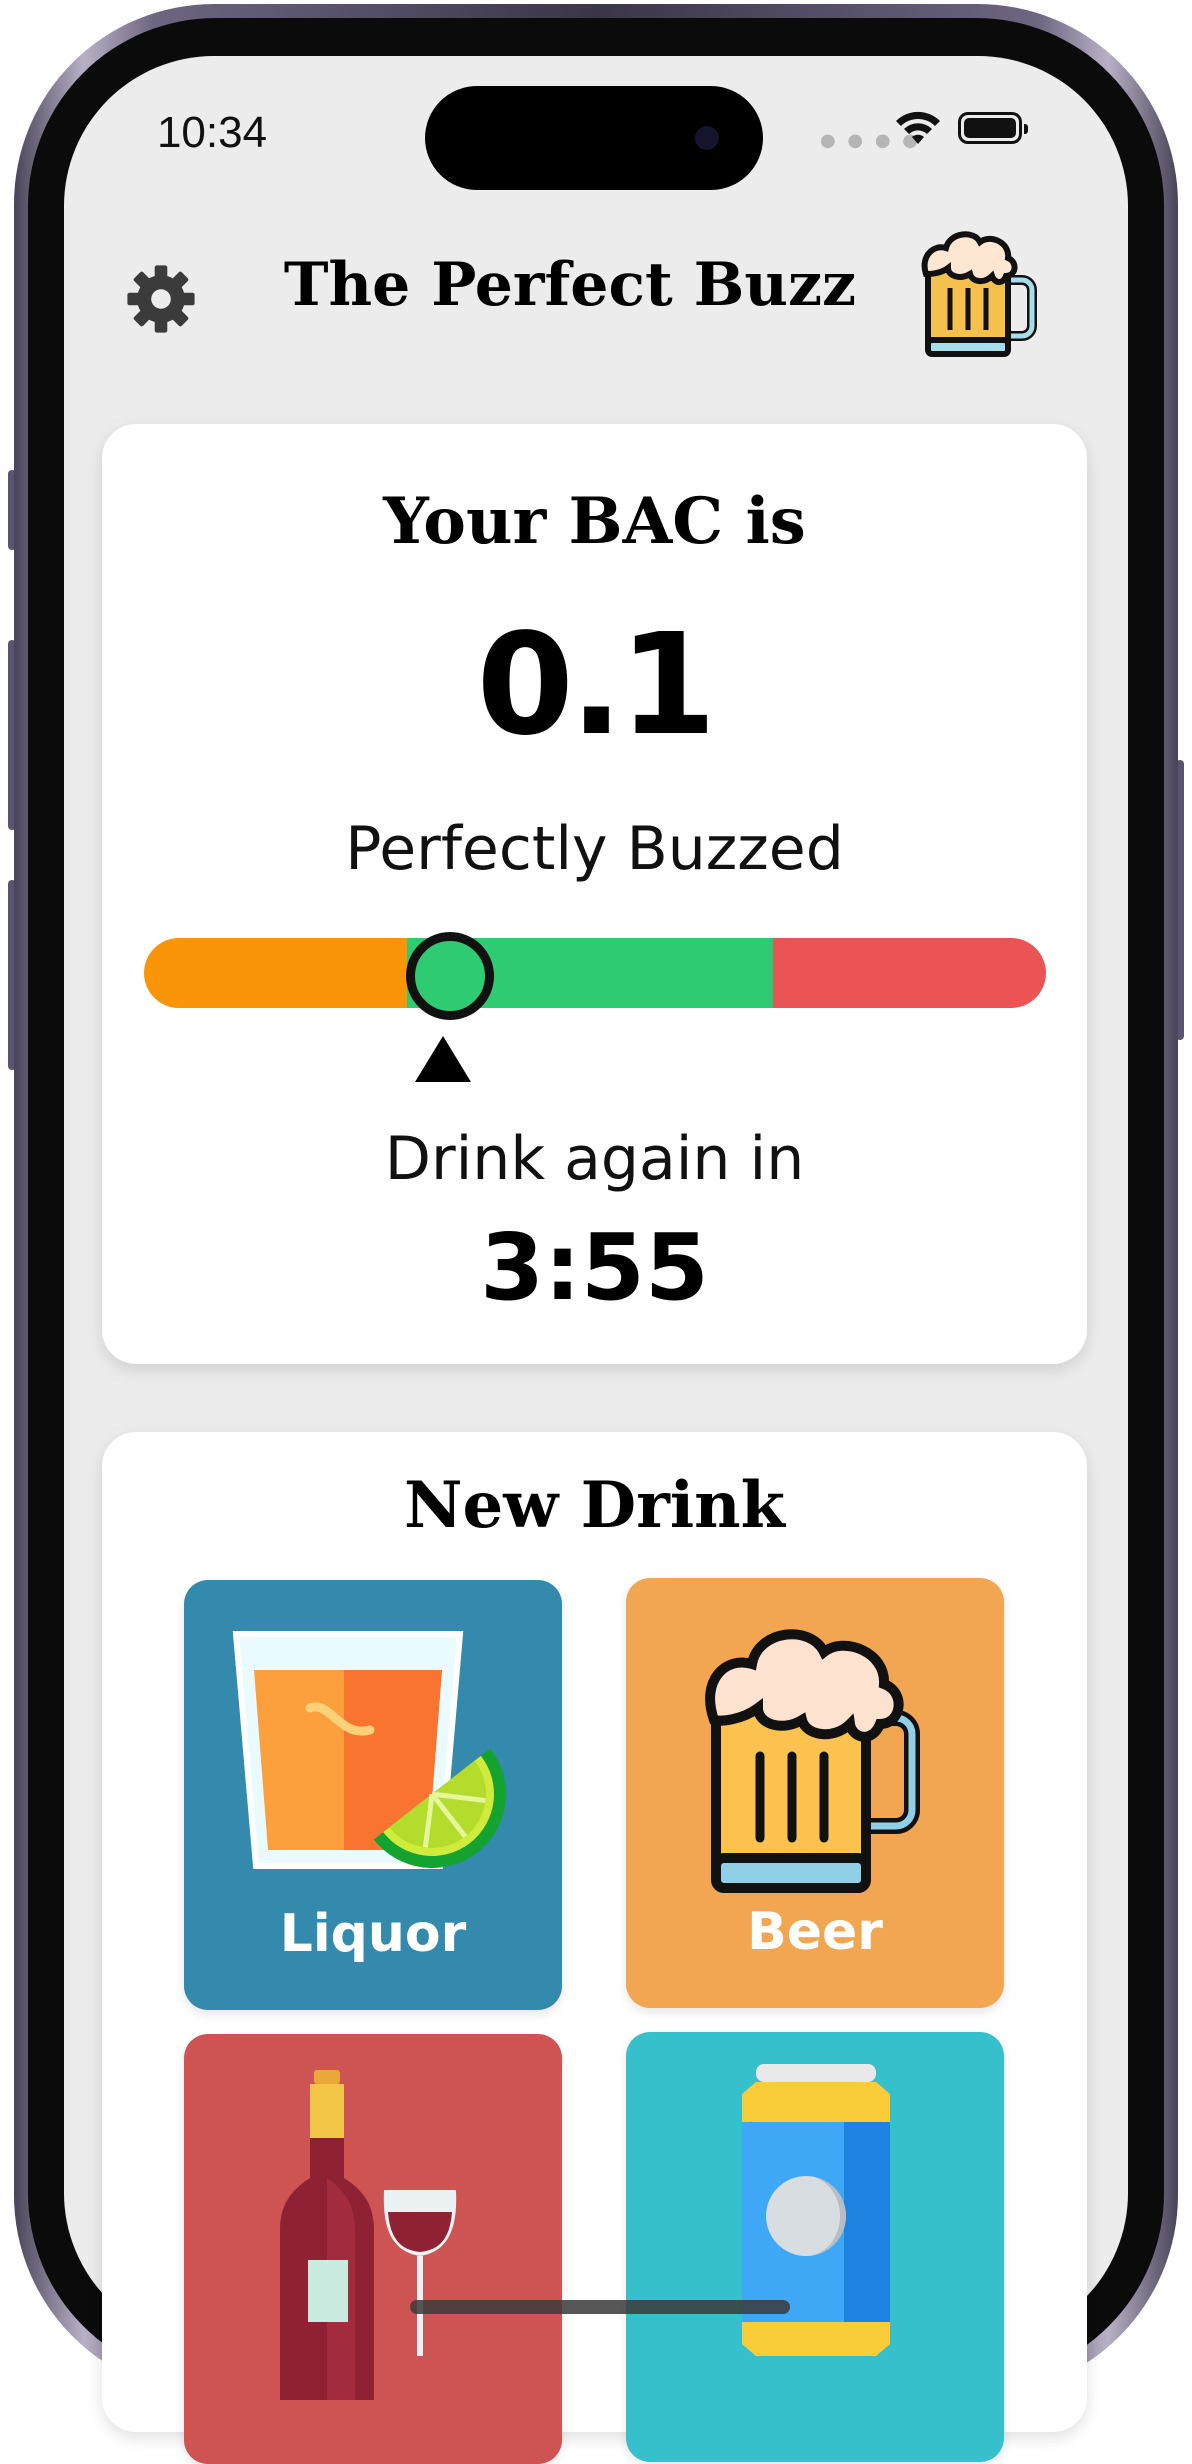  What do you see at coordinates (812, 1761) in the screenshot?
I see `beer-mug-icon` at bounding box center [812, 1761].